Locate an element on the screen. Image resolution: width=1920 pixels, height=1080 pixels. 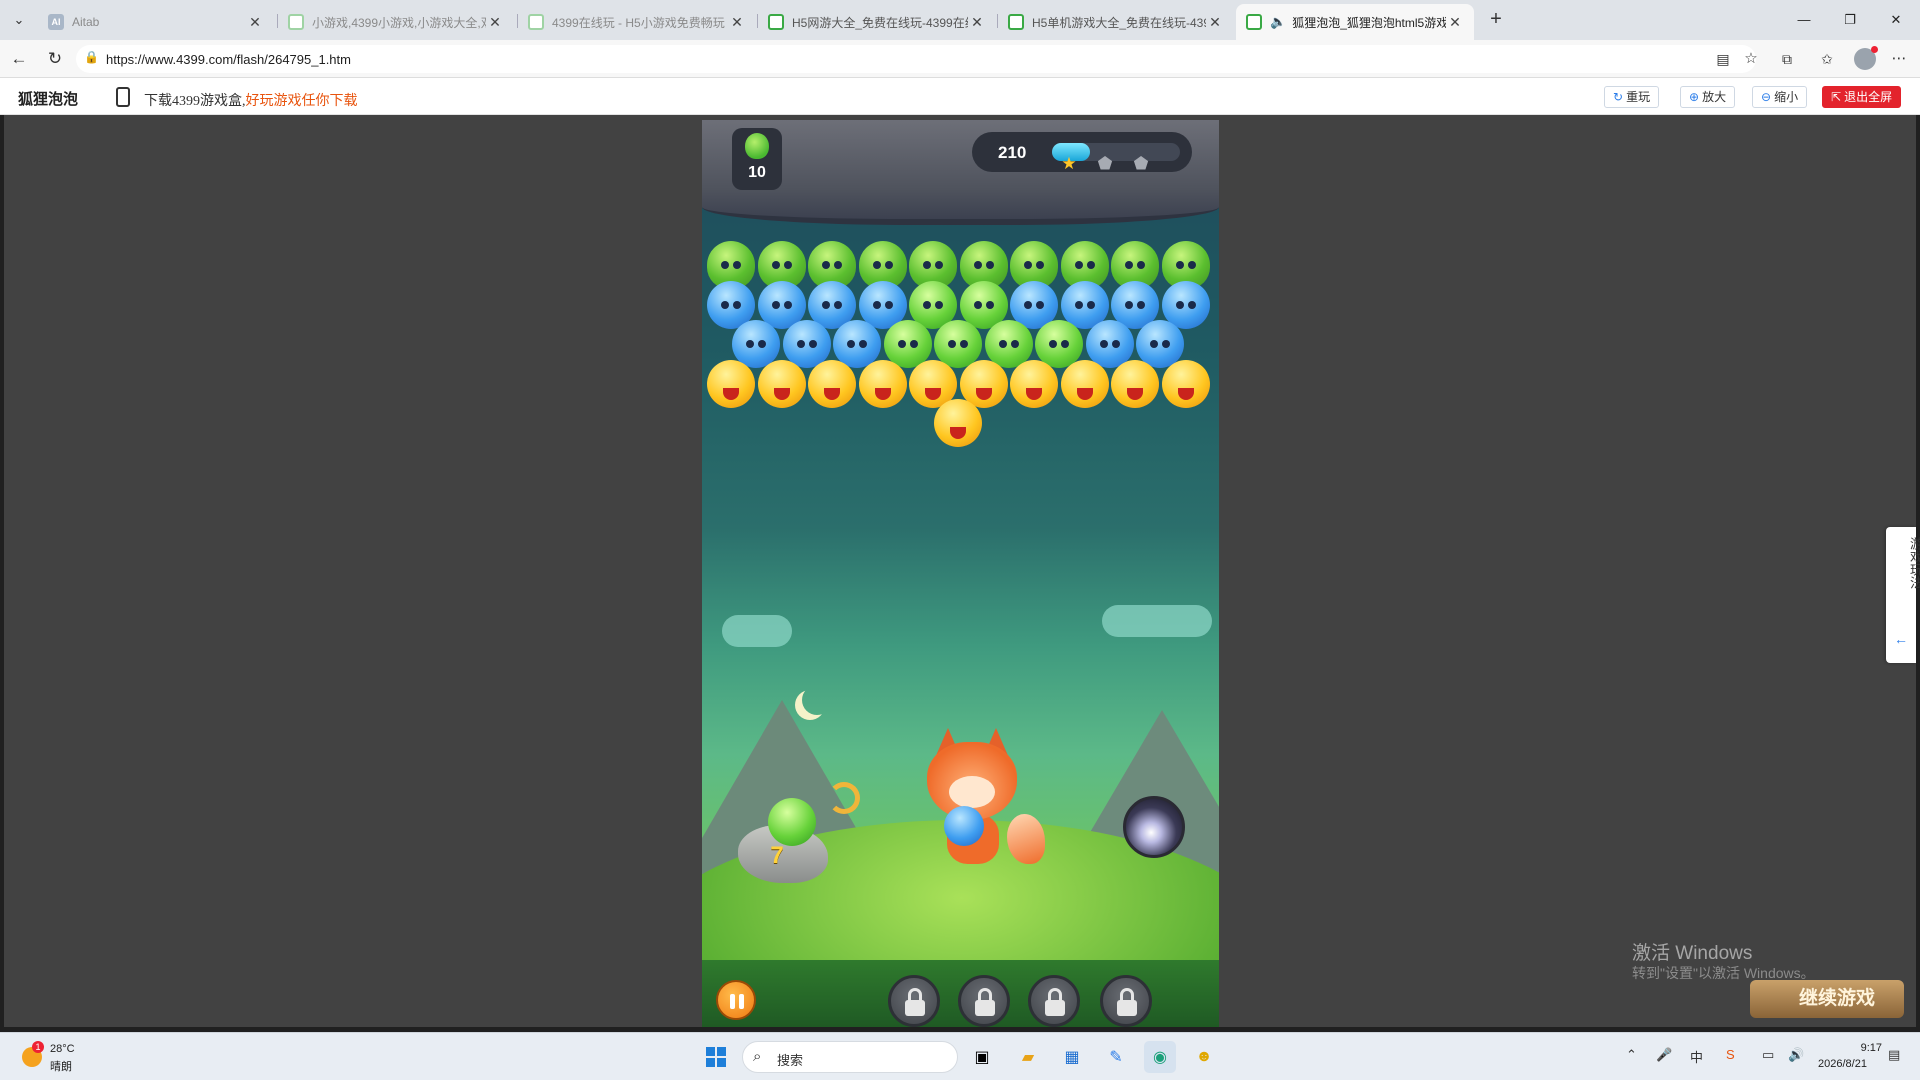
profile-avatar is located at coordinates (1866, 58).